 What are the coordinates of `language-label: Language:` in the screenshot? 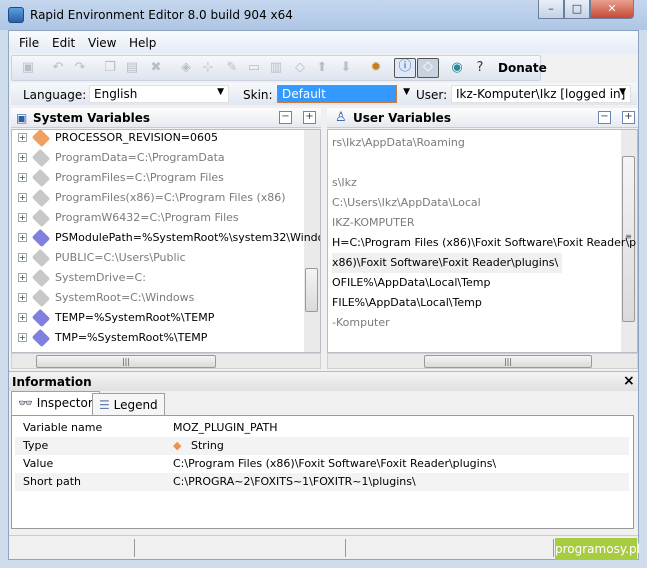 It's located at (55, 95).